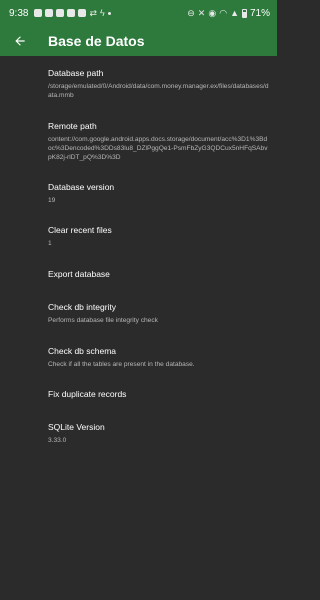  What do you see at coordinates (72, 126) in the screenshot?
I see `setting-title: Remote path` at bounding box center [72, 126].